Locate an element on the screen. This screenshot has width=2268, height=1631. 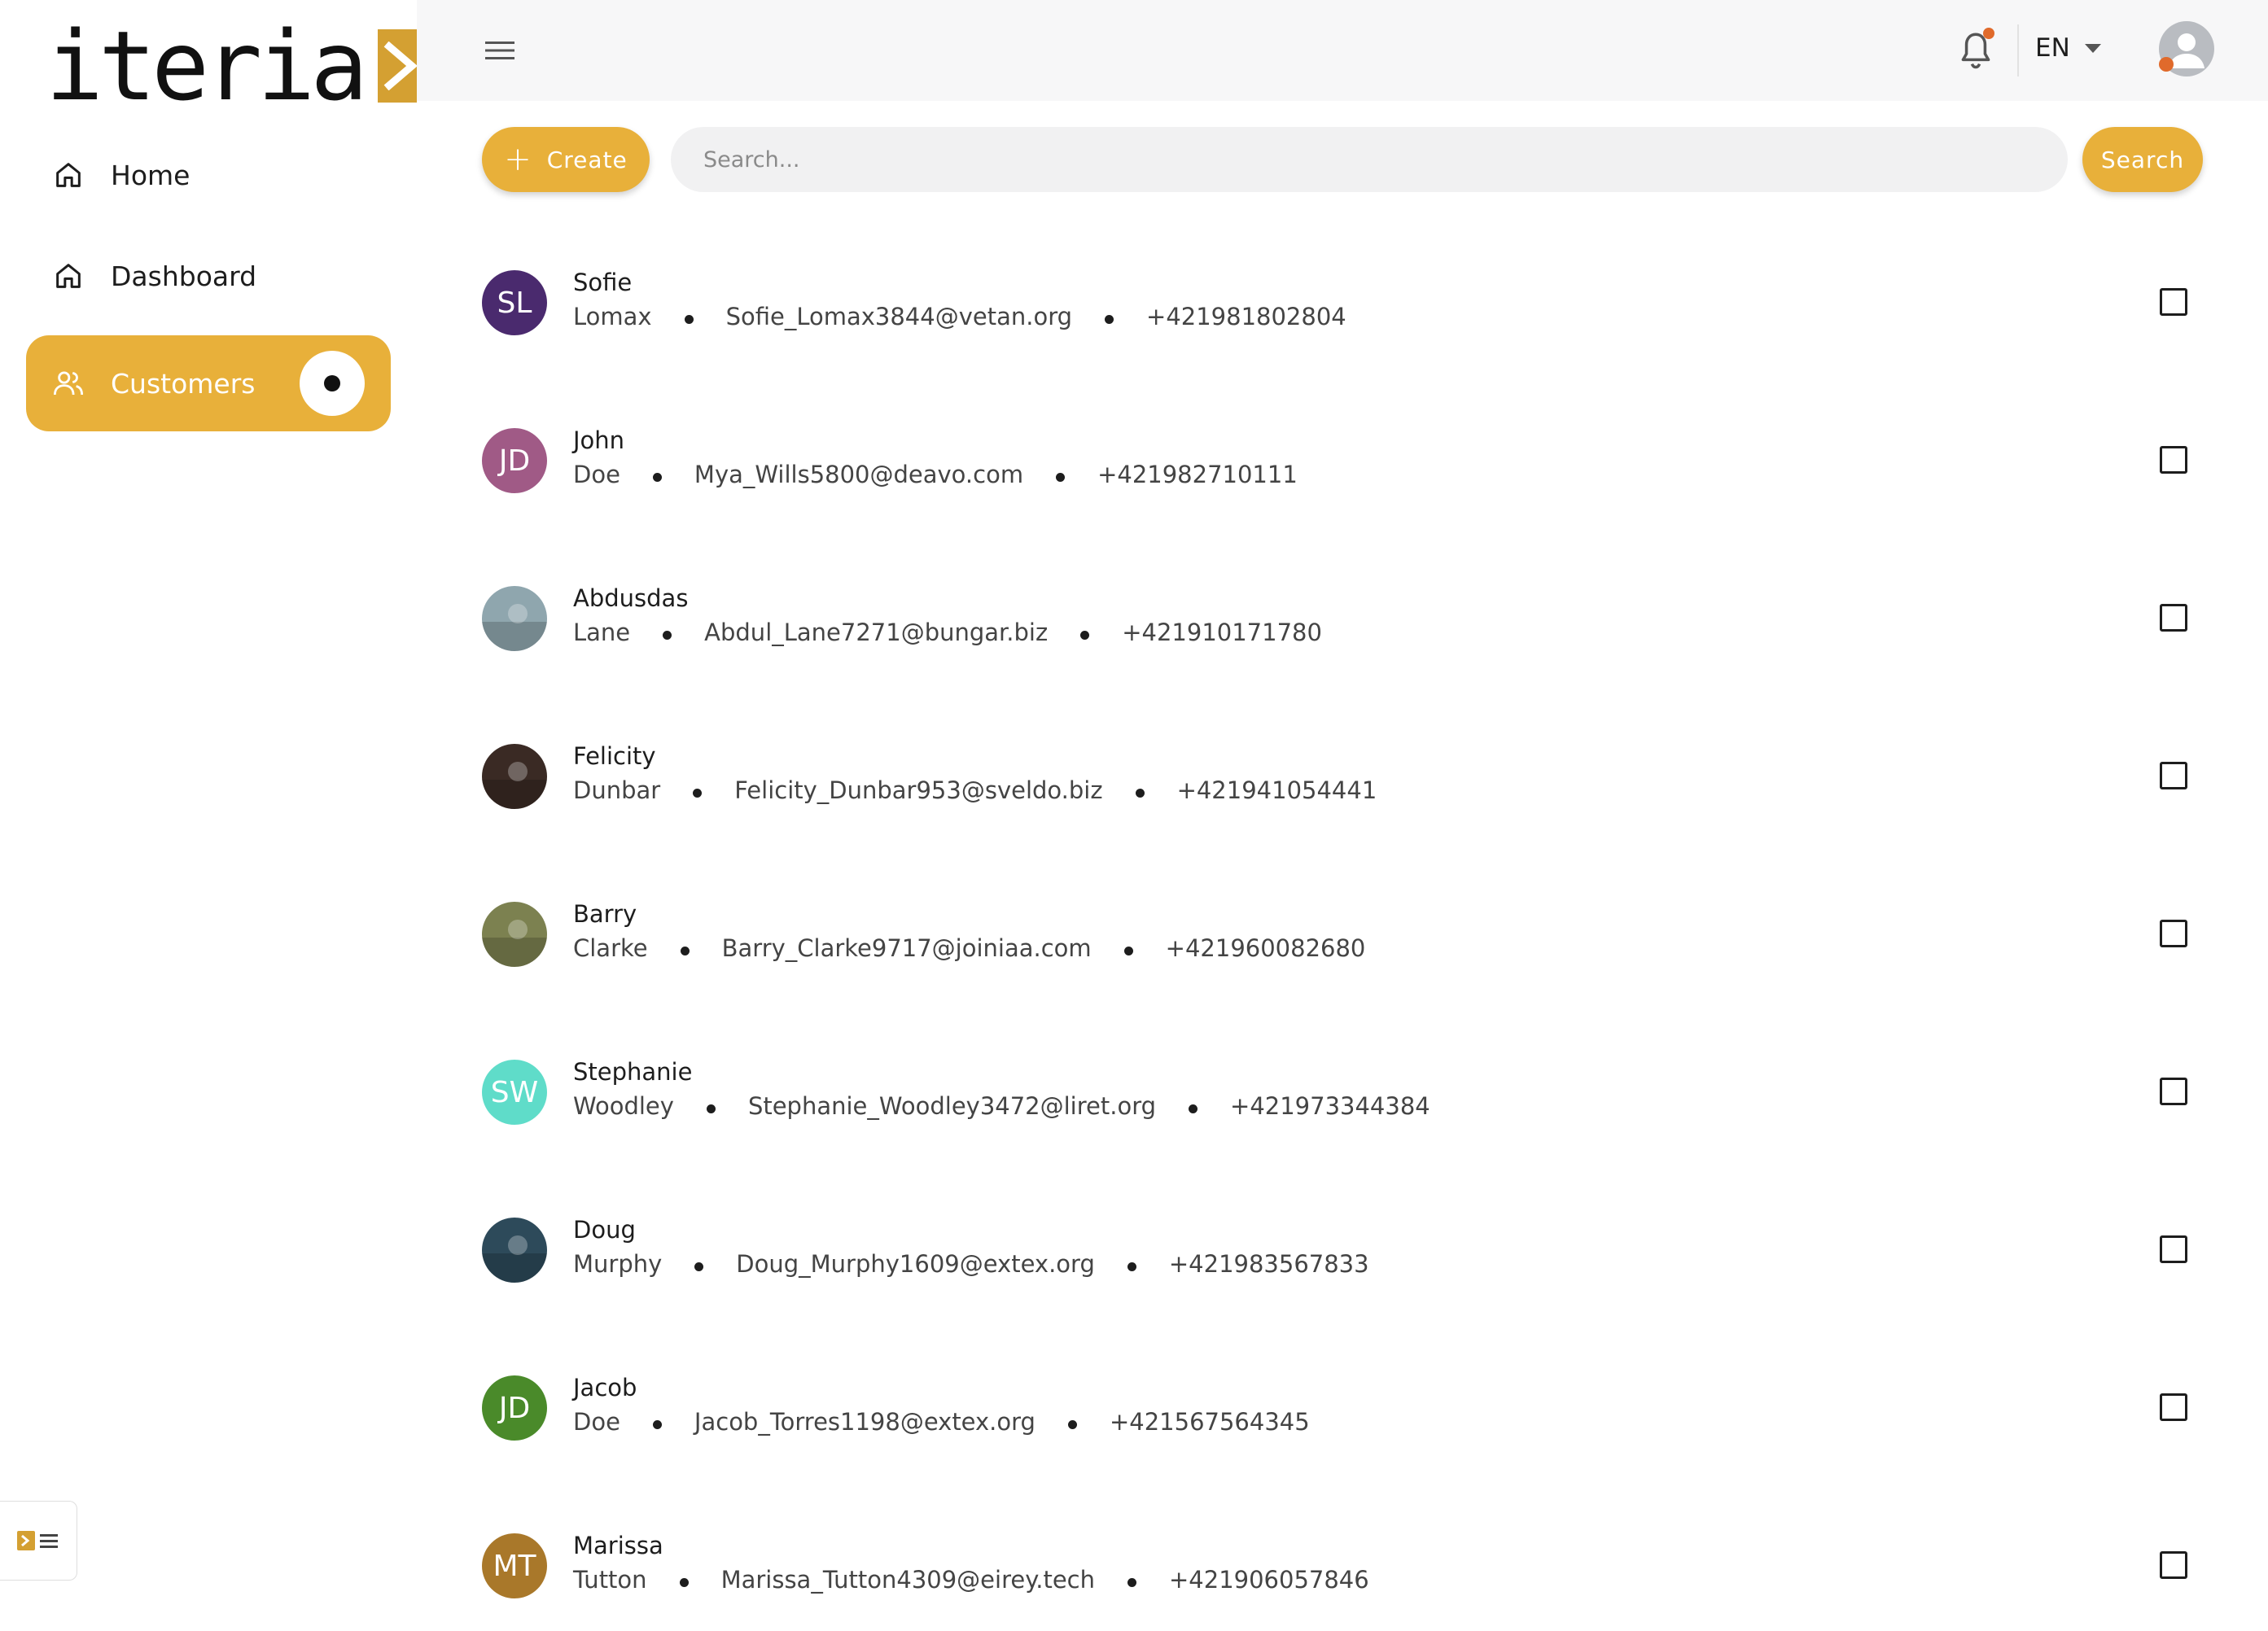
logo-wordmark: iteria is located at coordinates (207, 66).